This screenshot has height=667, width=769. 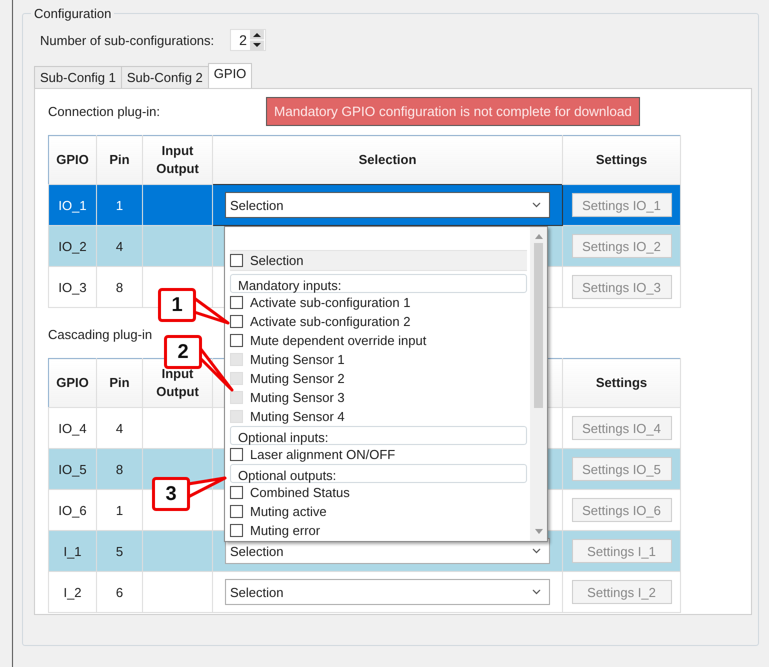 What do you see at coordinates (323, 454) in the screenshot?
I see `option-label: Laser alignment ON/OFF` at bounding box center [323, 454].